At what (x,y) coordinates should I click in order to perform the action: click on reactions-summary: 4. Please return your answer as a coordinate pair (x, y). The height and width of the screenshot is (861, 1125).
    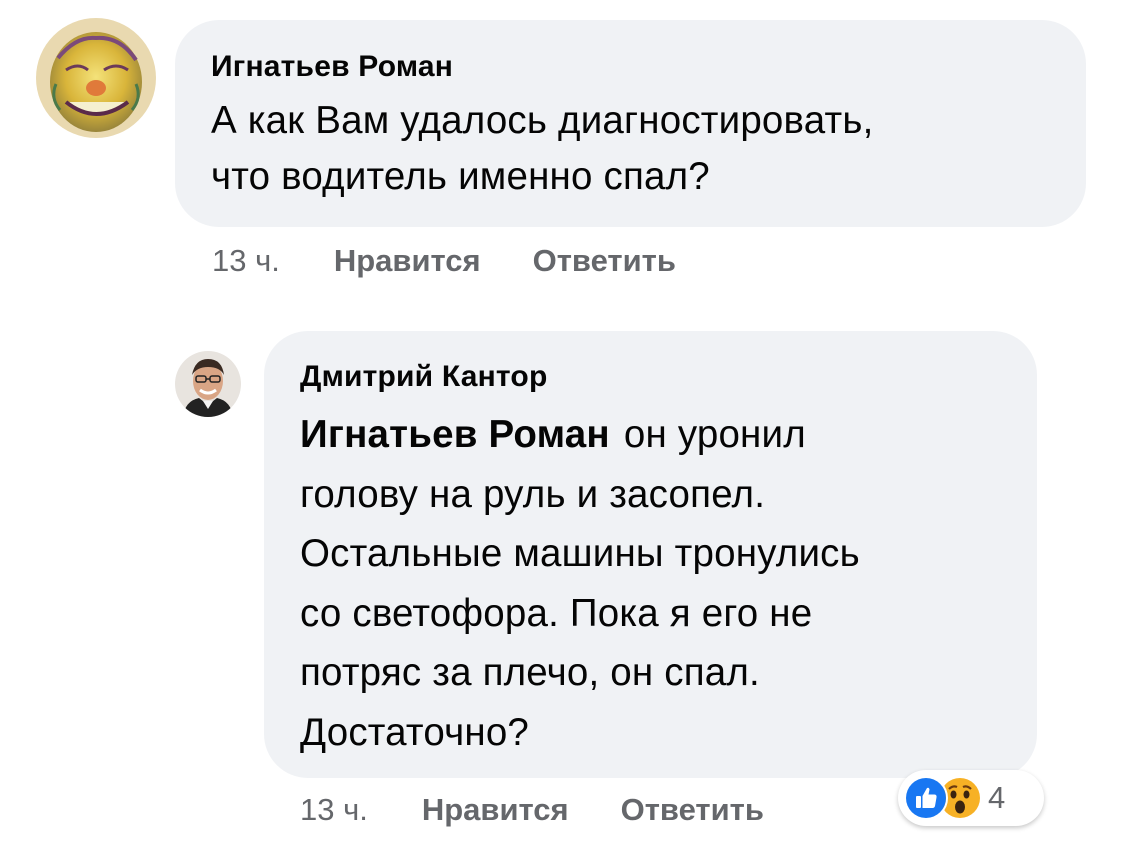
    Looking at the image, I should click on (971, 798).